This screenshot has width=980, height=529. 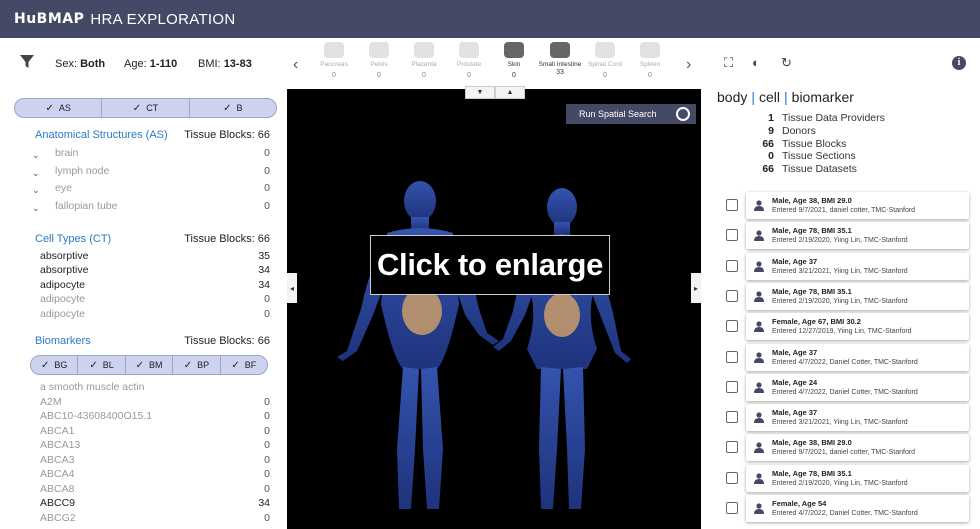 I want to click on organ-small-intestine: Small Intestine 33, so click(x=560, y=59).